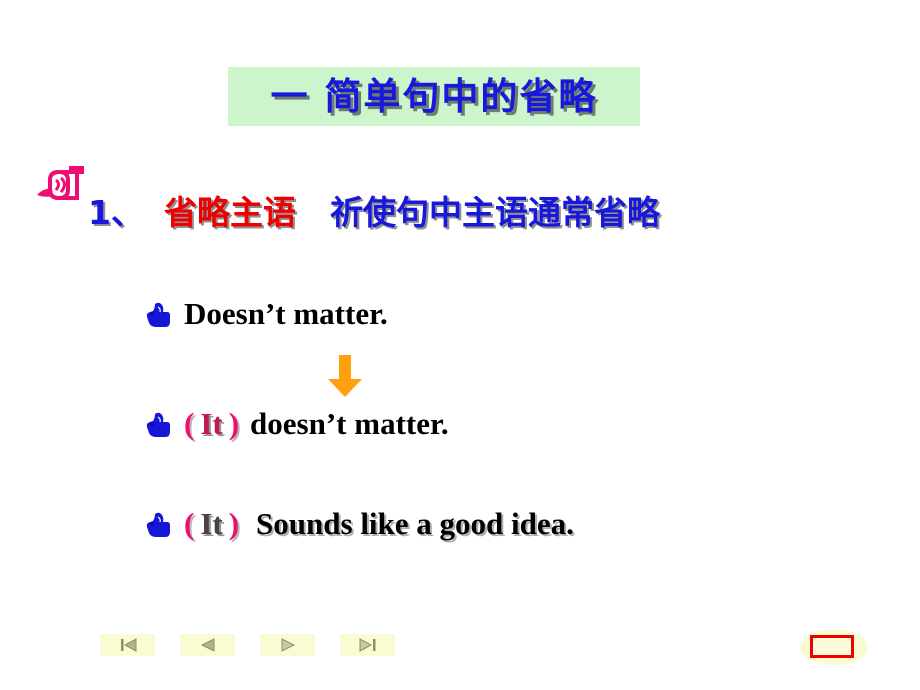 This screenshot has width=920, height=690. I want to click on last-icon, so click(368, 645).